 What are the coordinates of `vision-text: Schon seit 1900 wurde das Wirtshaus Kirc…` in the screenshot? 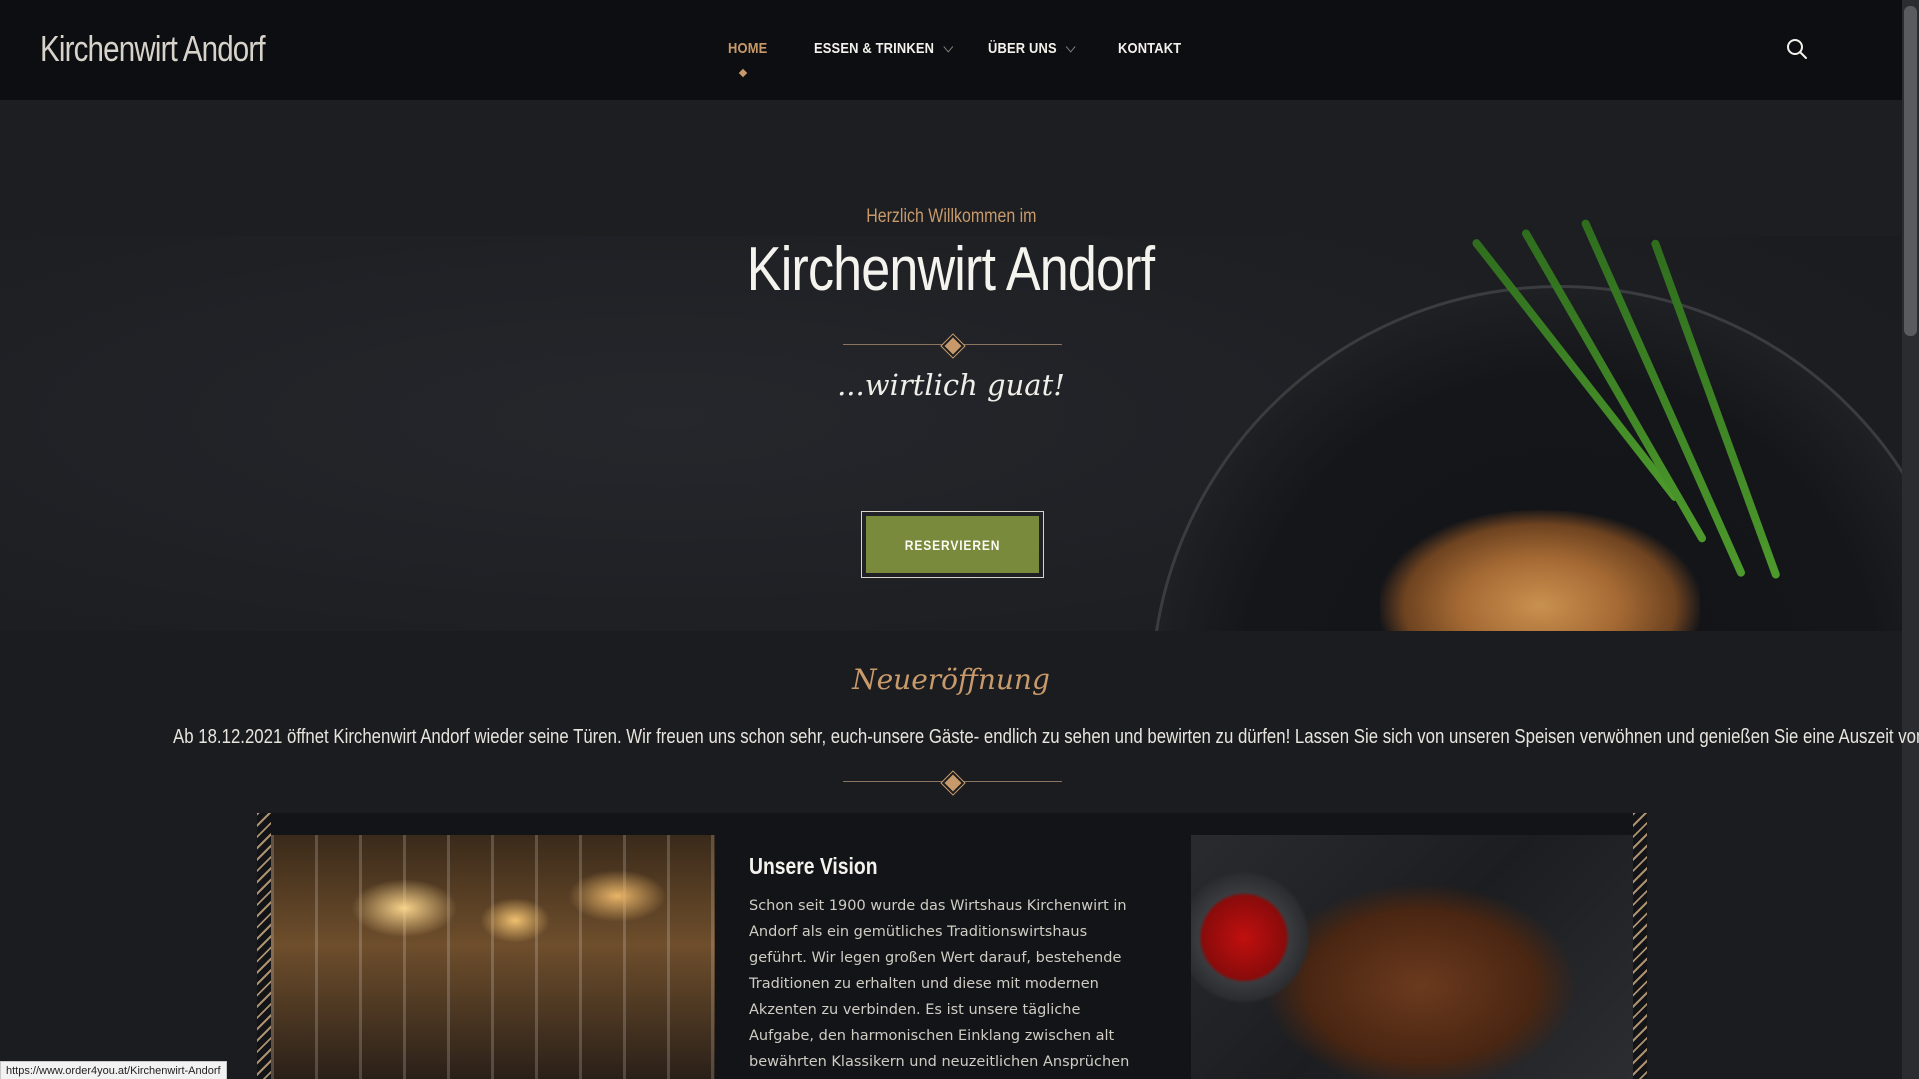 It's located at (939, 984).